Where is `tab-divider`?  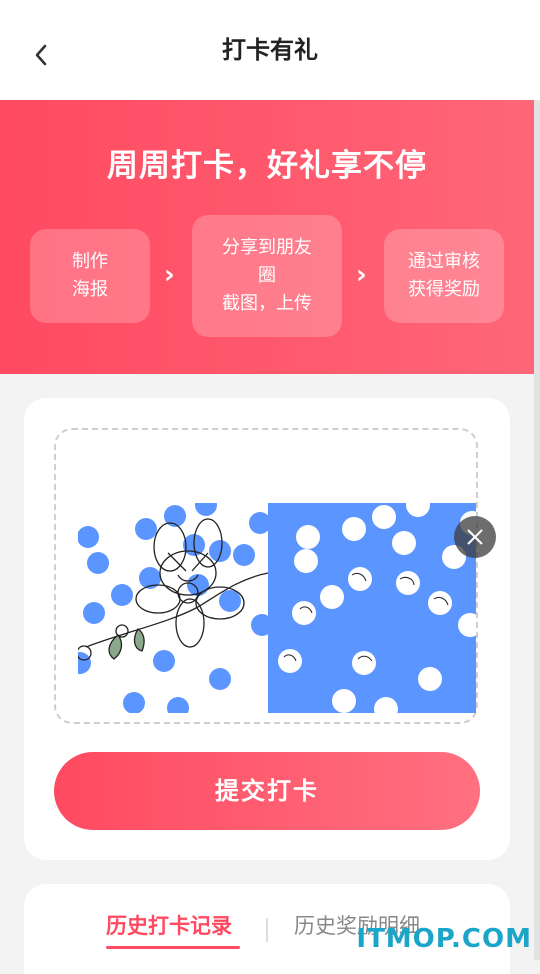
tab-divider is located at coordinates (267, 930).